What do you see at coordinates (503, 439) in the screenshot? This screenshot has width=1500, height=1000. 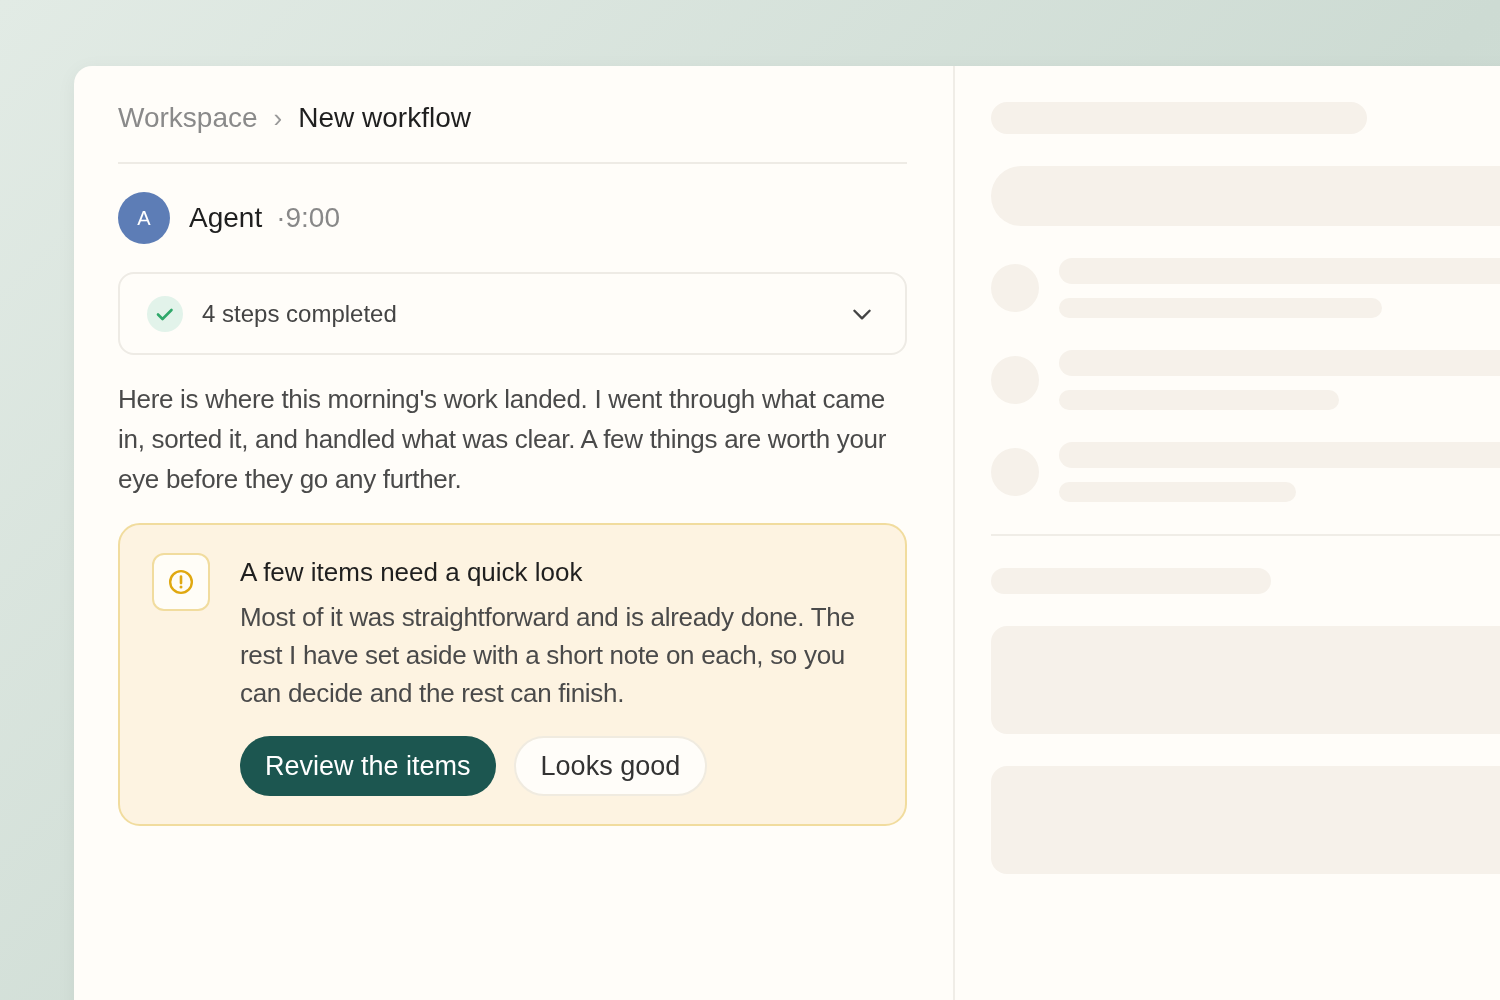 I see `message-text: Here is where this morning's work landed. I went through what came in, sorted it, and handled what was clear. A few things are worth your eye before they go any further.` at bounding box center [503, 439].